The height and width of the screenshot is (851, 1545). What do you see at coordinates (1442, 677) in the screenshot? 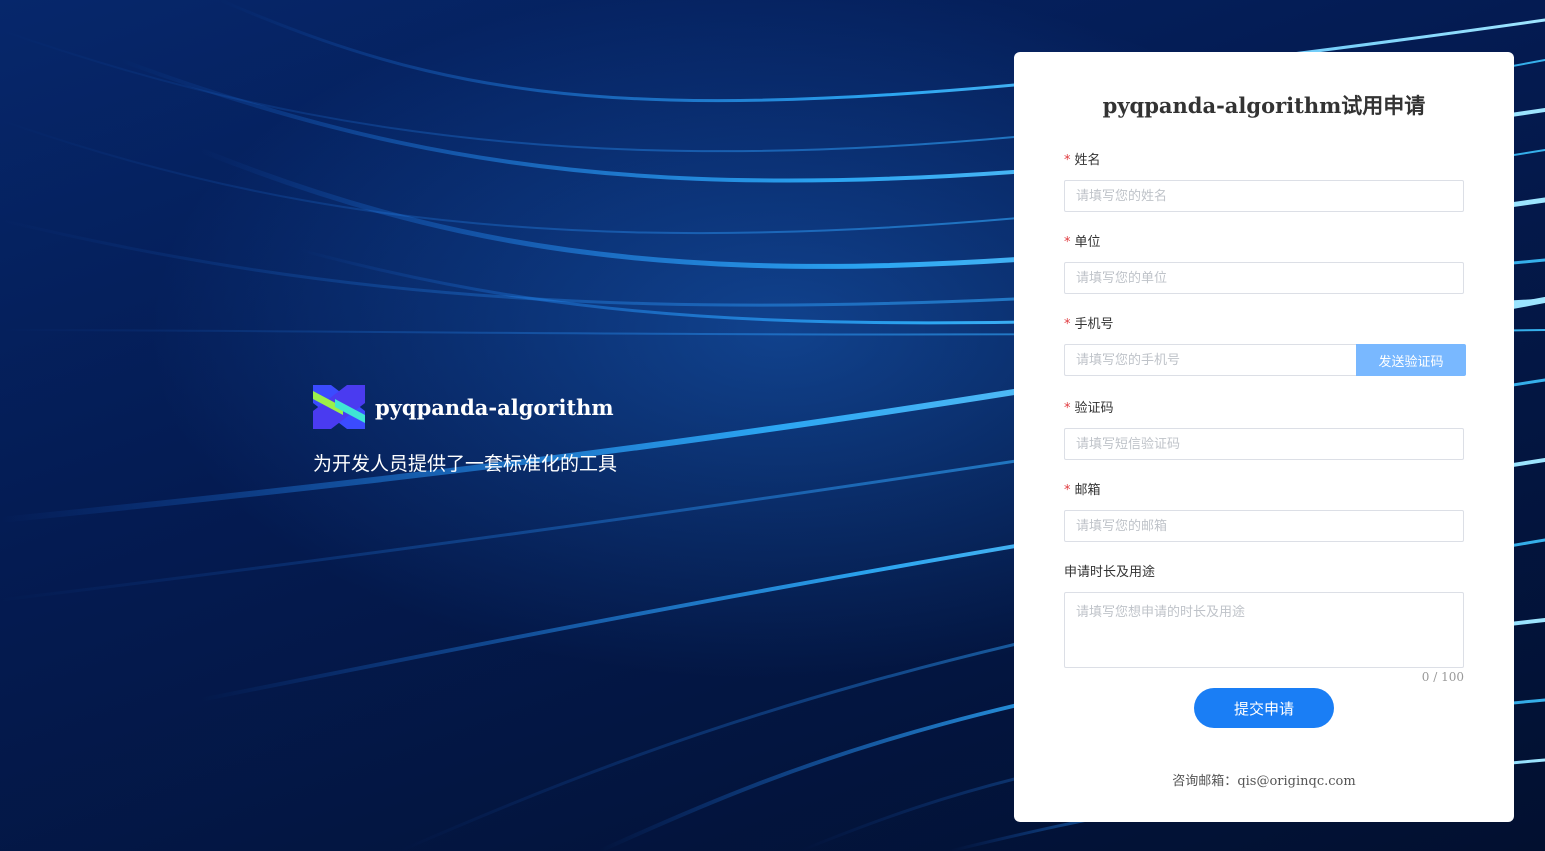
I see `char-counter: 0 / 100` at bounding box center [1442, 677].